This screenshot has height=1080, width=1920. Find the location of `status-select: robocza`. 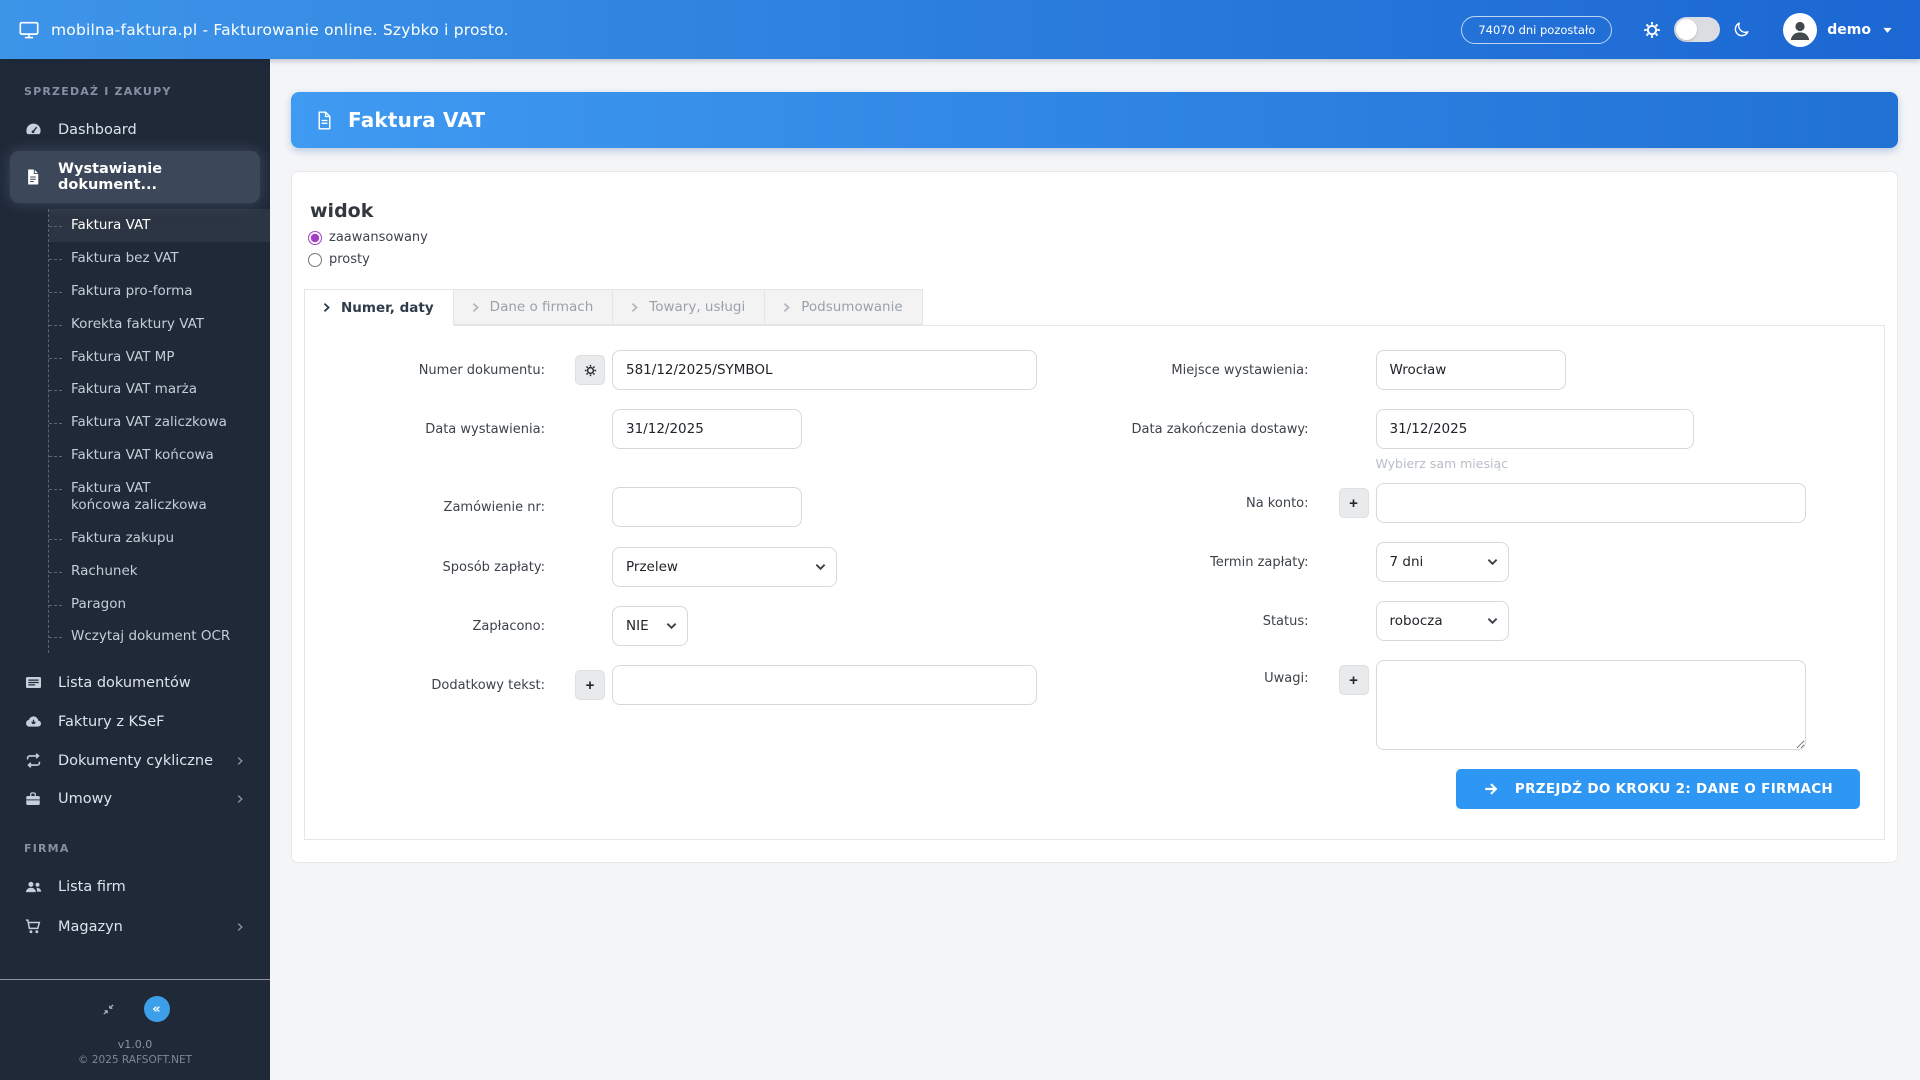

status-select: robocza is located at coordinates (1442, 621).